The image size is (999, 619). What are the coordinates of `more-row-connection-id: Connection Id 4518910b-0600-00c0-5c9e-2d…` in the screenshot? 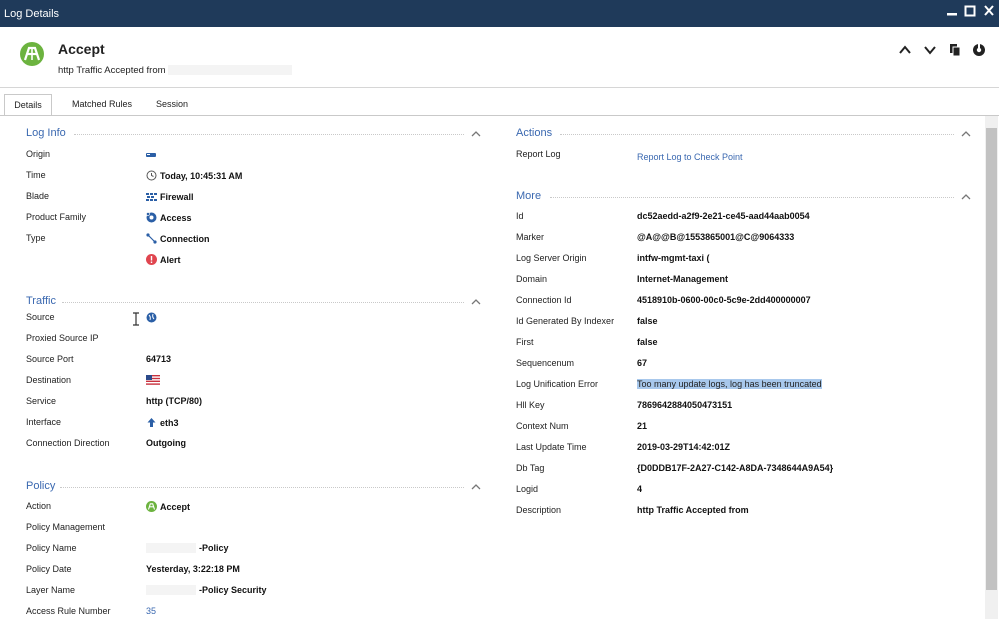 It's located at (663, 300).